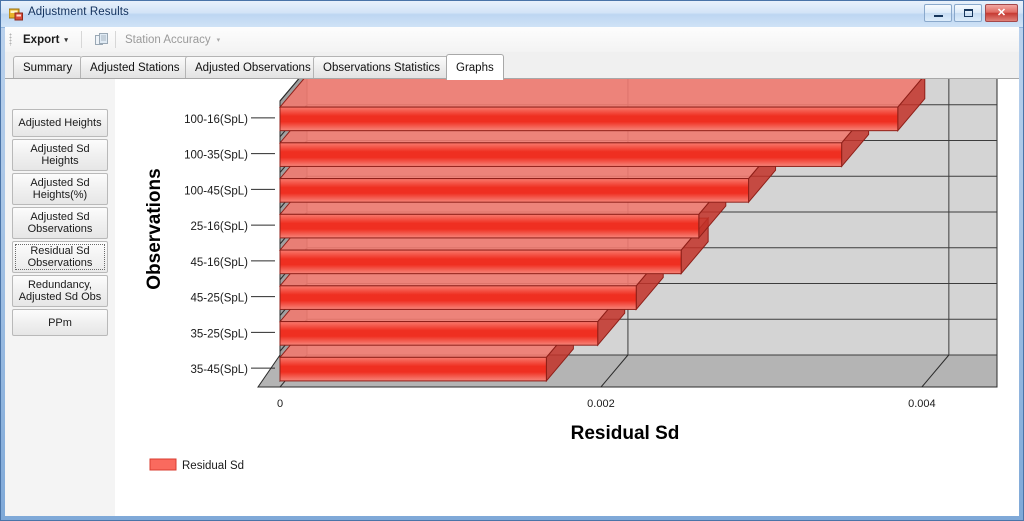  What do you see at coordinates (154, 228) in the screenshot?
I see `y-axis-title: Observations` at bounding box center [154, 228].